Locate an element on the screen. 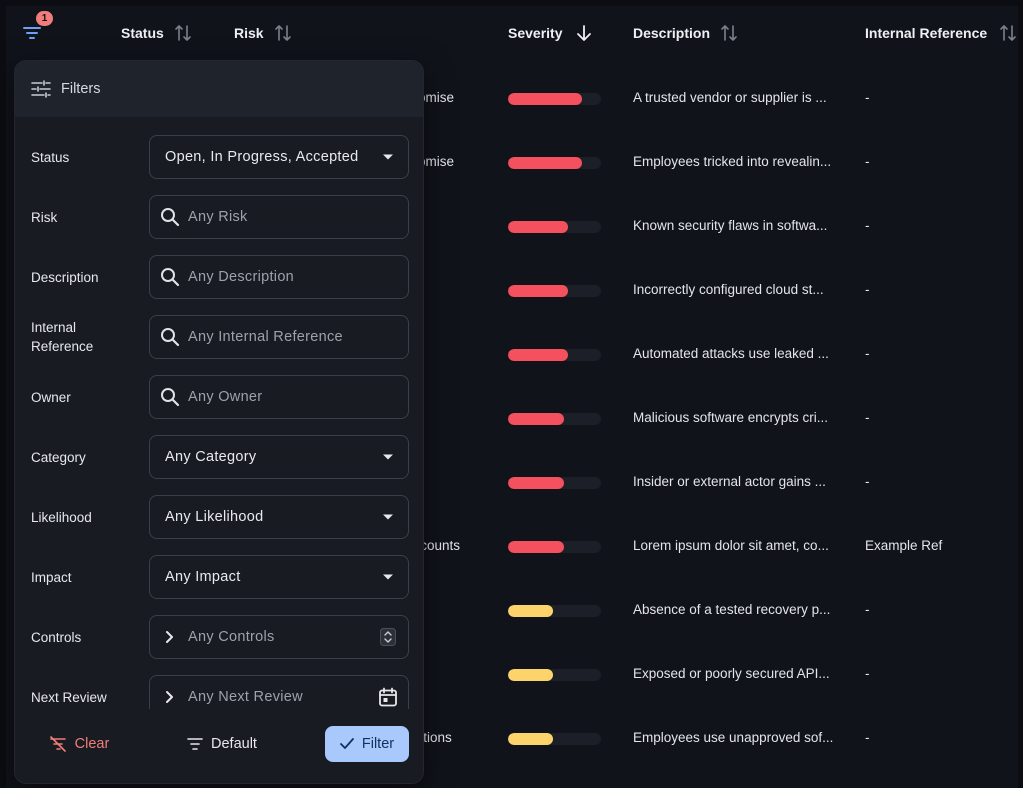  internal-reference-search-input: Any Internal Reference is located at coordinates (279, 337).